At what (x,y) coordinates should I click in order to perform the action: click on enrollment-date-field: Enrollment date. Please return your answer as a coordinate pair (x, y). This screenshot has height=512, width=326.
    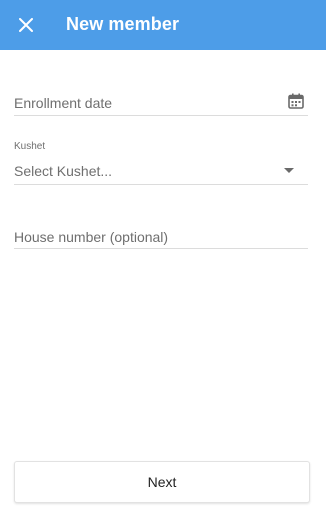
    Looking at the image, I should click on (161, 102).